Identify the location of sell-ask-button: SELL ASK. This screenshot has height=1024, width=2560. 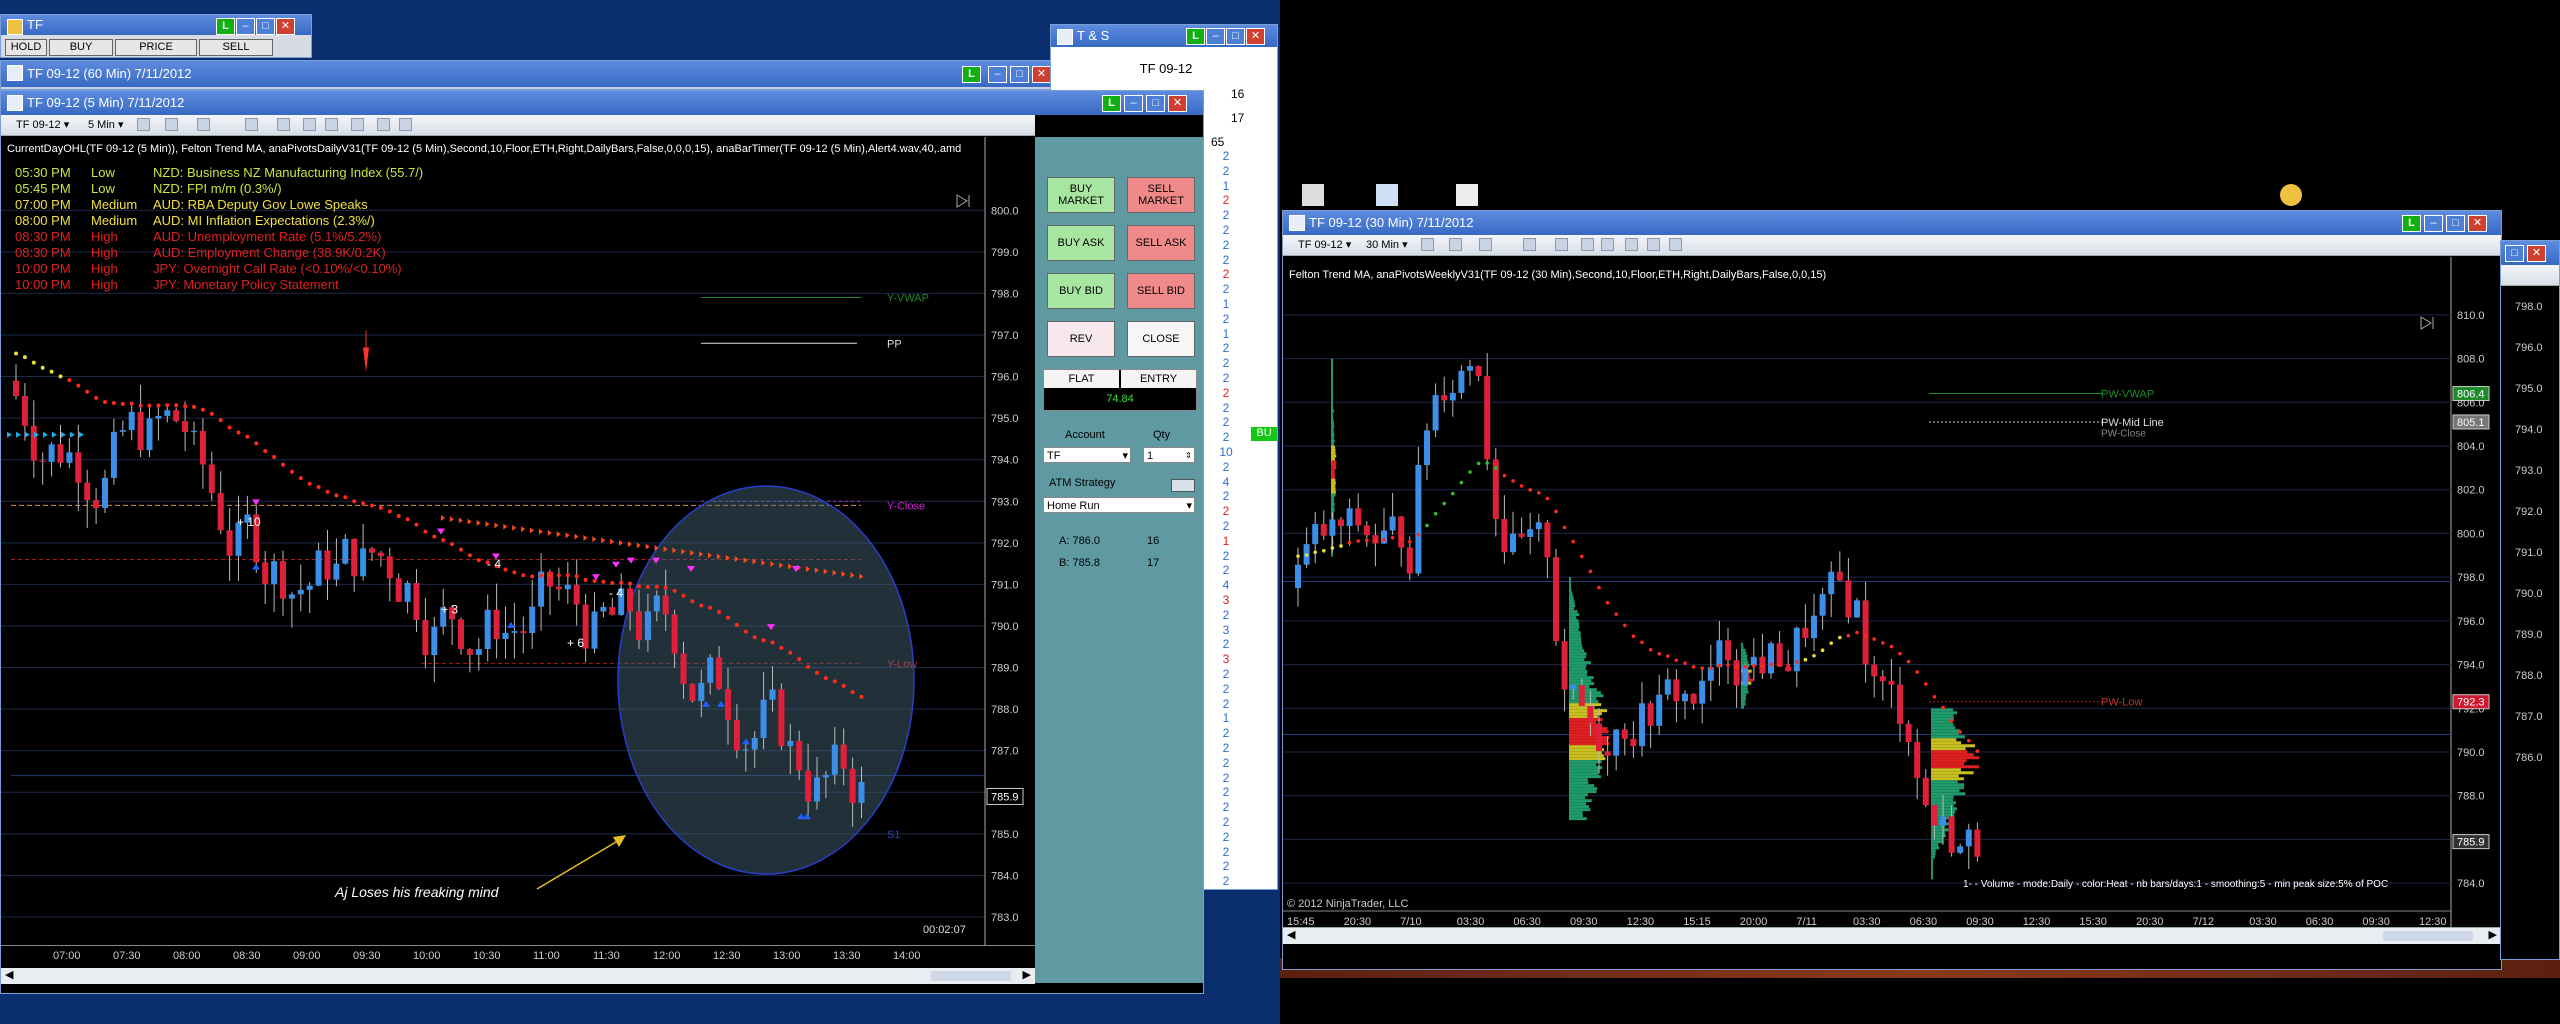
(1161, 243).